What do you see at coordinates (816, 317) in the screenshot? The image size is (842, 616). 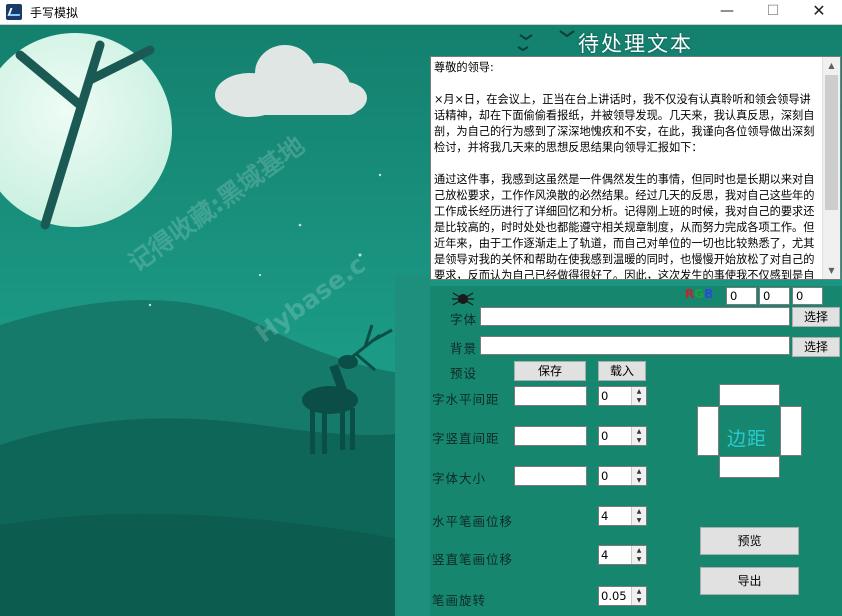 I see `font-select-button: 选择` at bounding box center [816, 317].